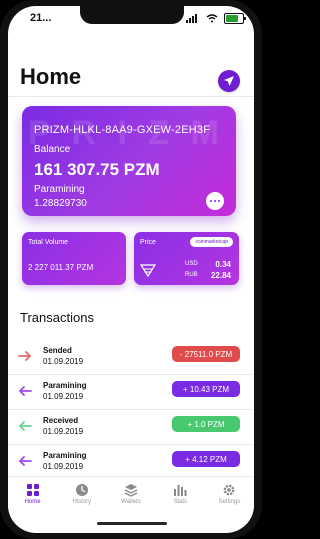 The height and width of the screenshot is (539, 320). Describe the element at coordinates (235, 18) in the screenshot. I see `battery-icon` at that location.